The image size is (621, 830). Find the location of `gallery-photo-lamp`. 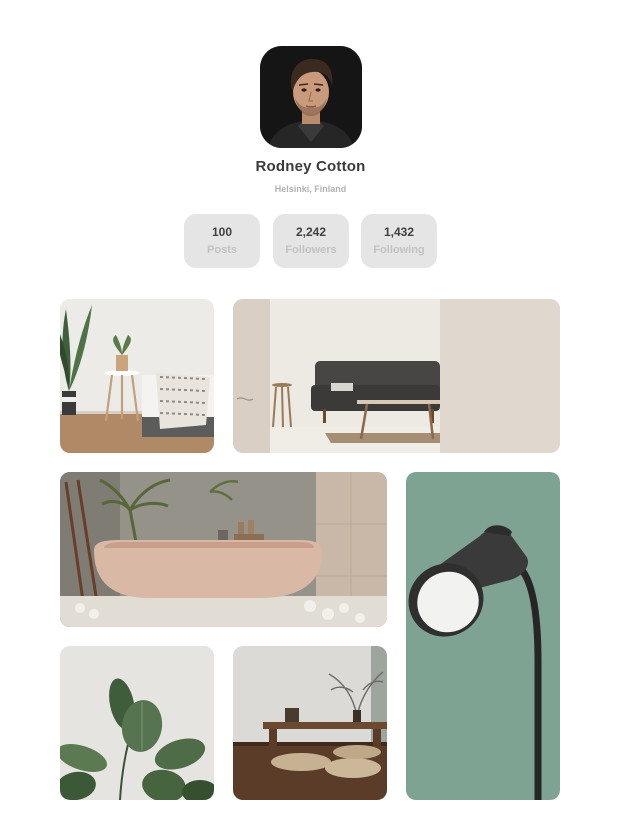

gallery-photo-lamp is located at coordinates (483, 636).